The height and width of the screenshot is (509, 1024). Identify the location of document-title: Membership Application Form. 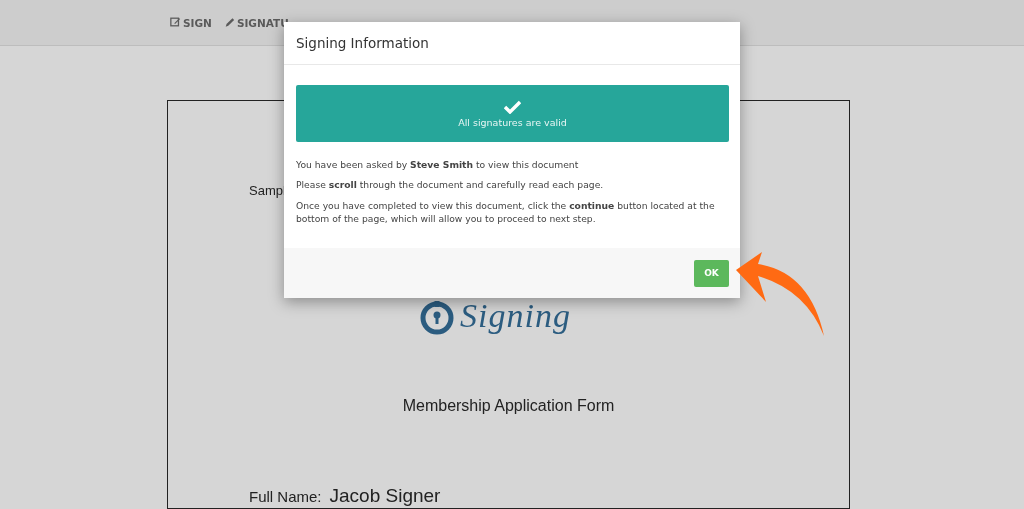
(508, 406).